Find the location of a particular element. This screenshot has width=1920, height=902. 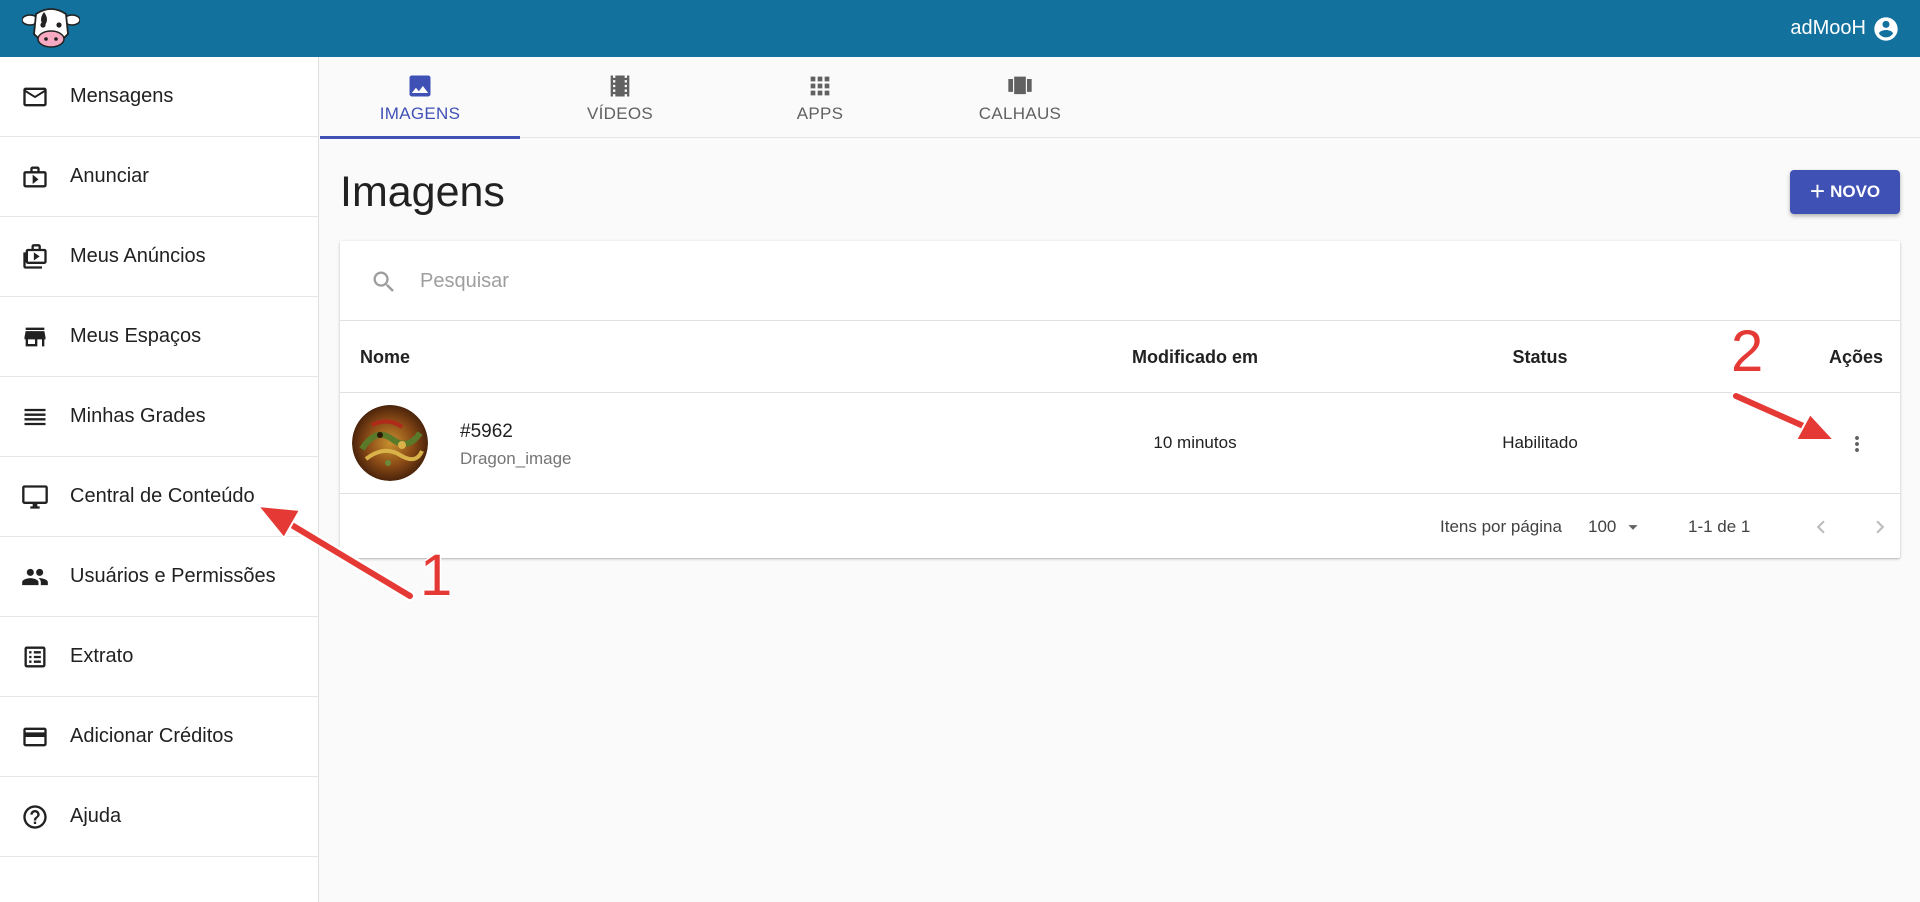

sidebar-item-anunciar: Anunciar is located at coordinates (159, 177).